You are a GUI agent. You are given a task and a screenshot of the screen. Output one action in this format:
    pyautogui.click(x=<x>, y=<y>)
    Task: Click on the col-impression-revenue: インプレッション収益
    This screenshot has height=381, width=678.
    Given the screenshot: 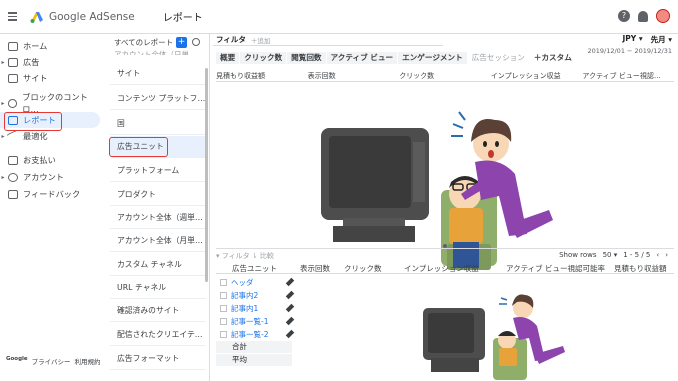 What is the action you would take?
    pyautogui.click(x=455, y=268)
    